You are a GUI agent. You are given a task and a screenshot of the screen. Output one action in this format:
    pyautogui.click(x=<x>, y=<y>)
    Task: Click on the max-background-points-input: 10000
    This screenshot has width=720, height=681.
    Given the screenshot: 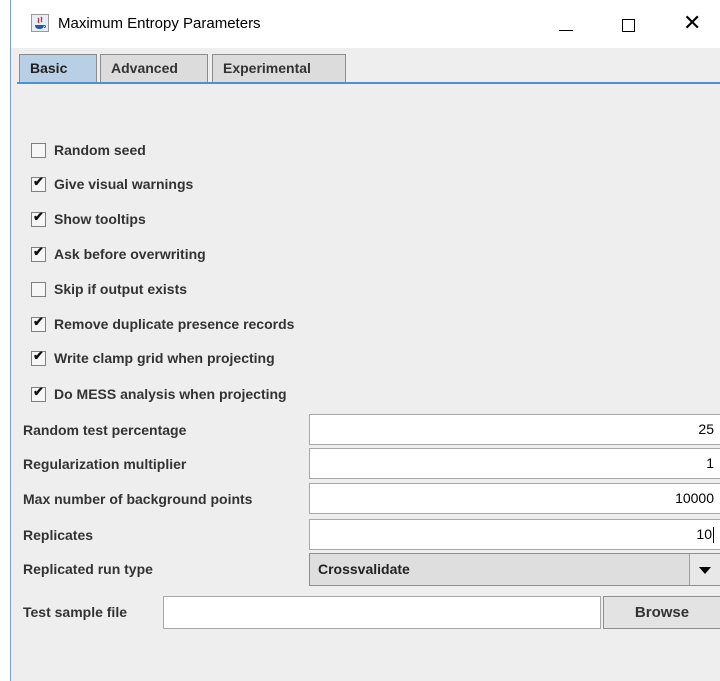 What is the action you would take?
    pyautogui.click(x=514, y=498)
    